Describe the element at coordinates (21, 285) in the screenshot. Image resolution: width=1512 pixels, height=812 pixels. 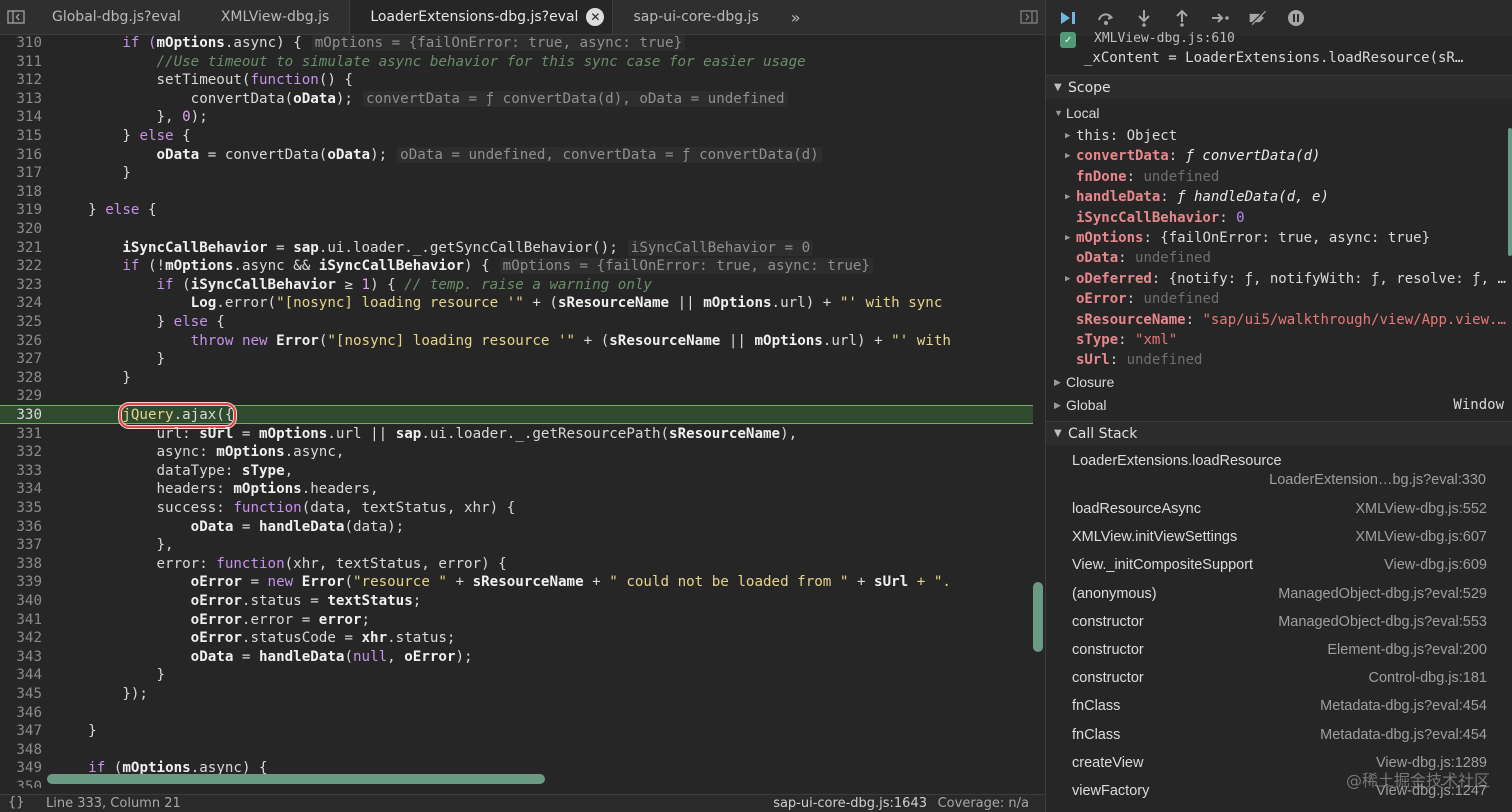
I see `line-number: 323` at that location.